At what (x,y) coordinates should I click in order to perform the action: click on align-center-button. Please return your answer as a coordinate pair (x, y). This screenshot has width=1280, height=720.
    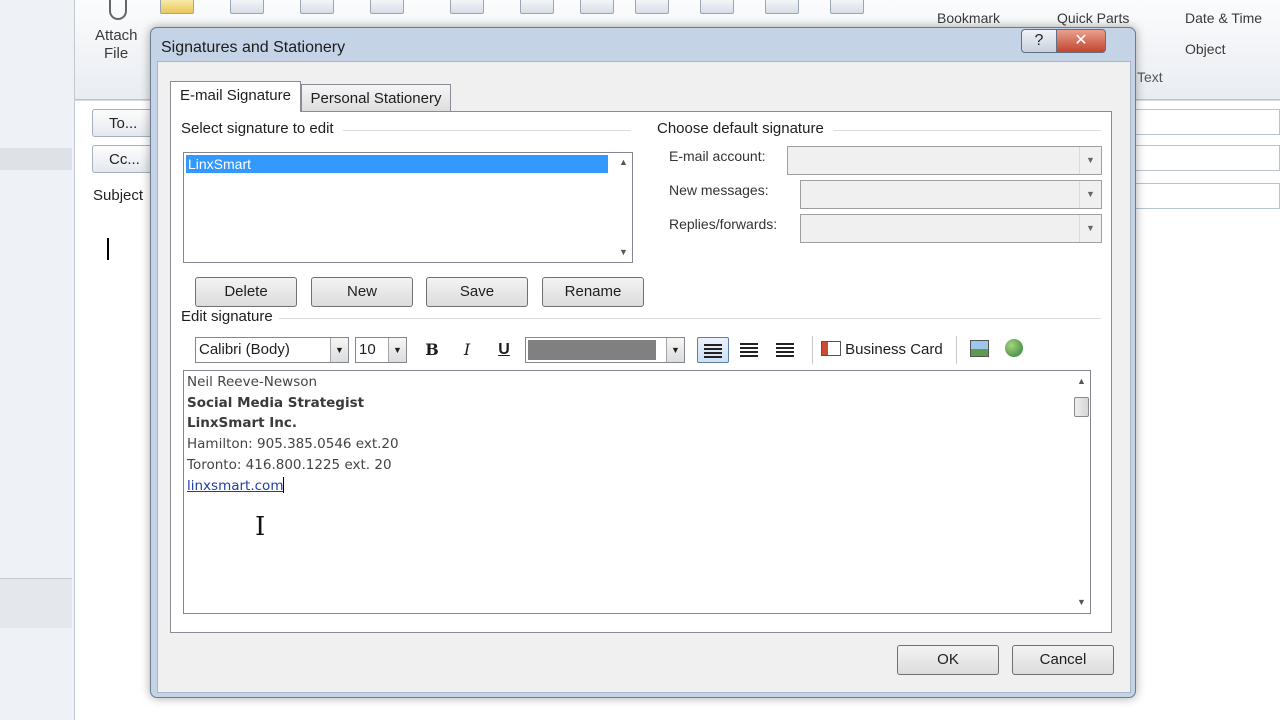
    Looking at the image, I should click on (749, 350).